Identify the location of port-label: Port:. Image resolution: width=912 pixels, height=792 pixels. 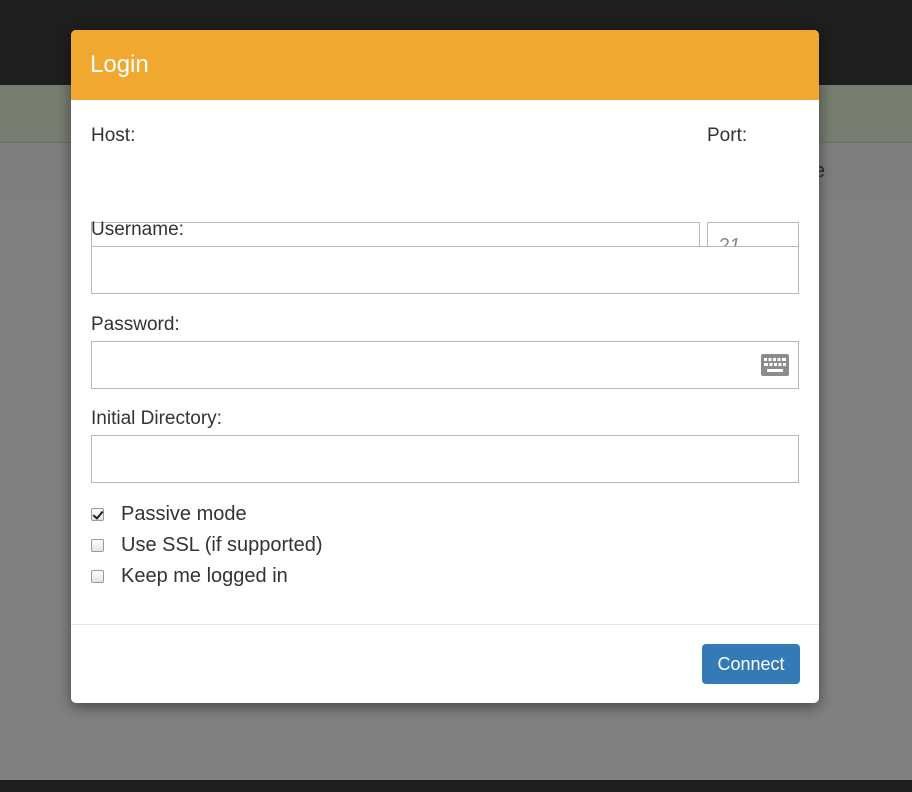
(727, 135).